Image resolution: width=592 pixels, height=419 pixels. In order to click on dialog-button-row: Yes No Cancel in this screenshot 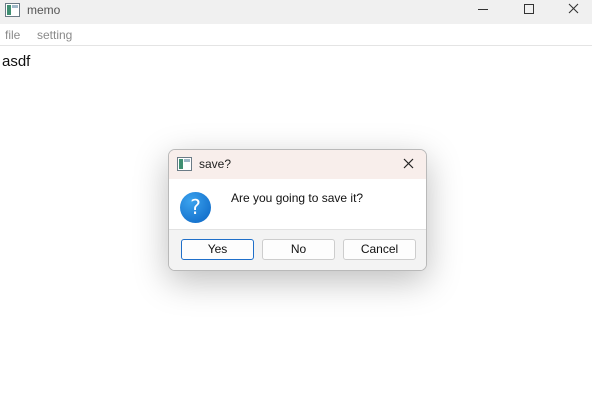, I will do `click(297, 249)`.